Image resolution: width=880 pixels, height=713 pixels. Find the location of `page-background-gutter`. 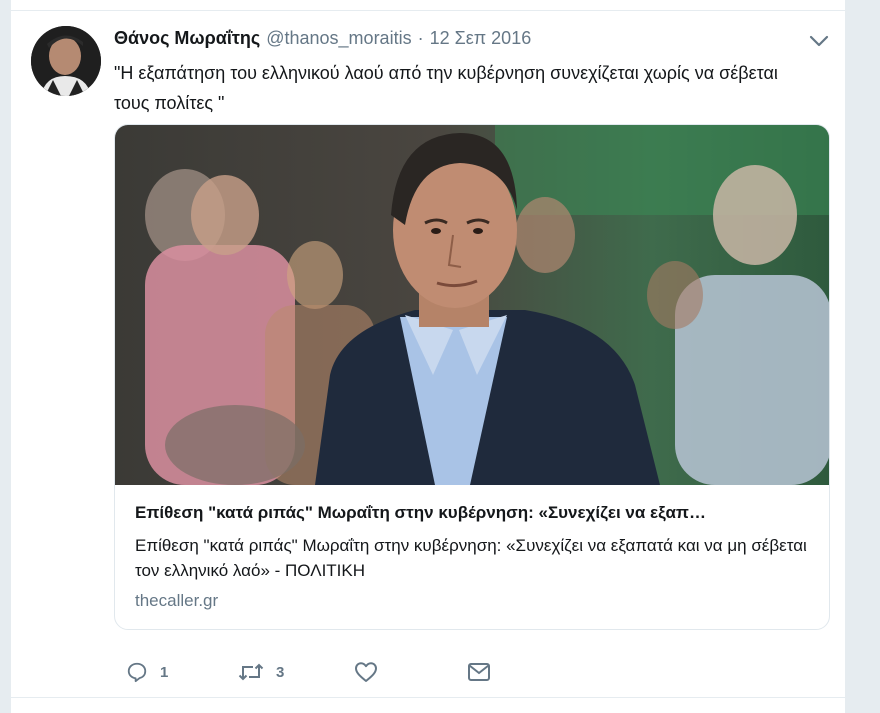

page-background-gutter is located at coordinates (863, 356).